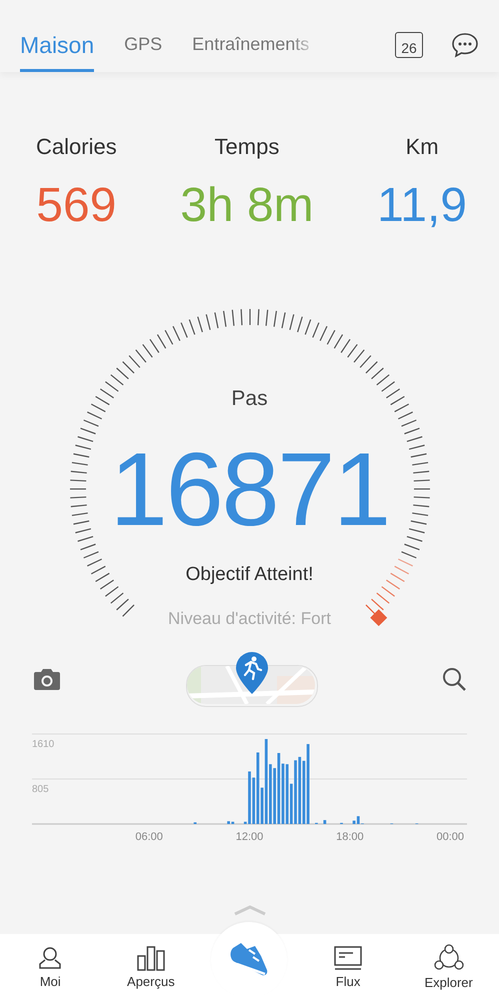  I want to click on feed-icon, so click(348, 958).